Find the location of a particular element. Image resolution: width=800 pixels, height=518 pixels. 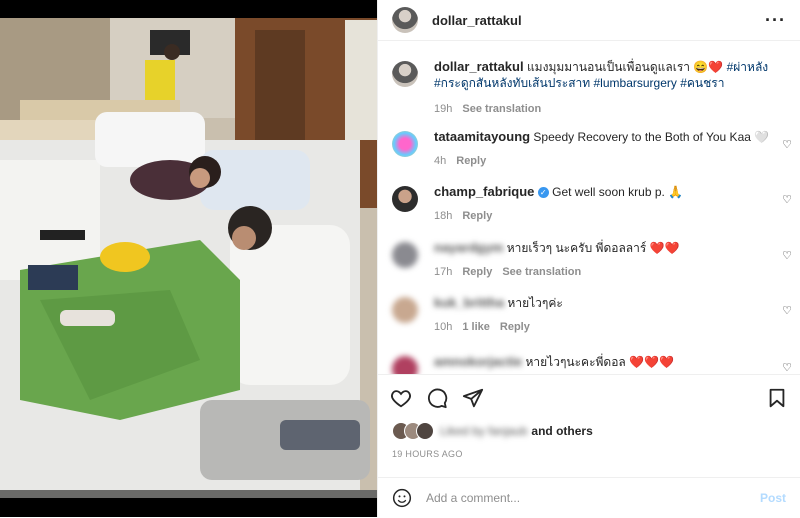

liked-by-others: and others is located at coordinates (561, 431).